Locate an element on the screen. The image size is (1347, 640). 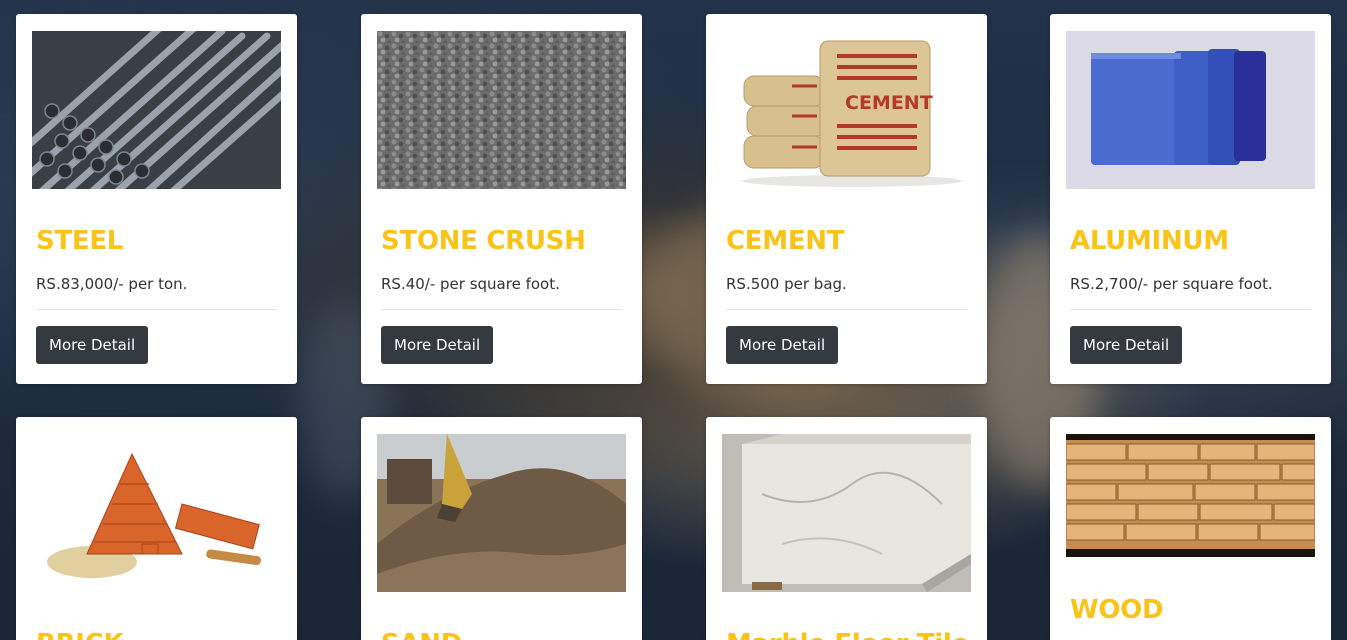
product-price: RS.500 per bag. is located at coordinates (786, 284).